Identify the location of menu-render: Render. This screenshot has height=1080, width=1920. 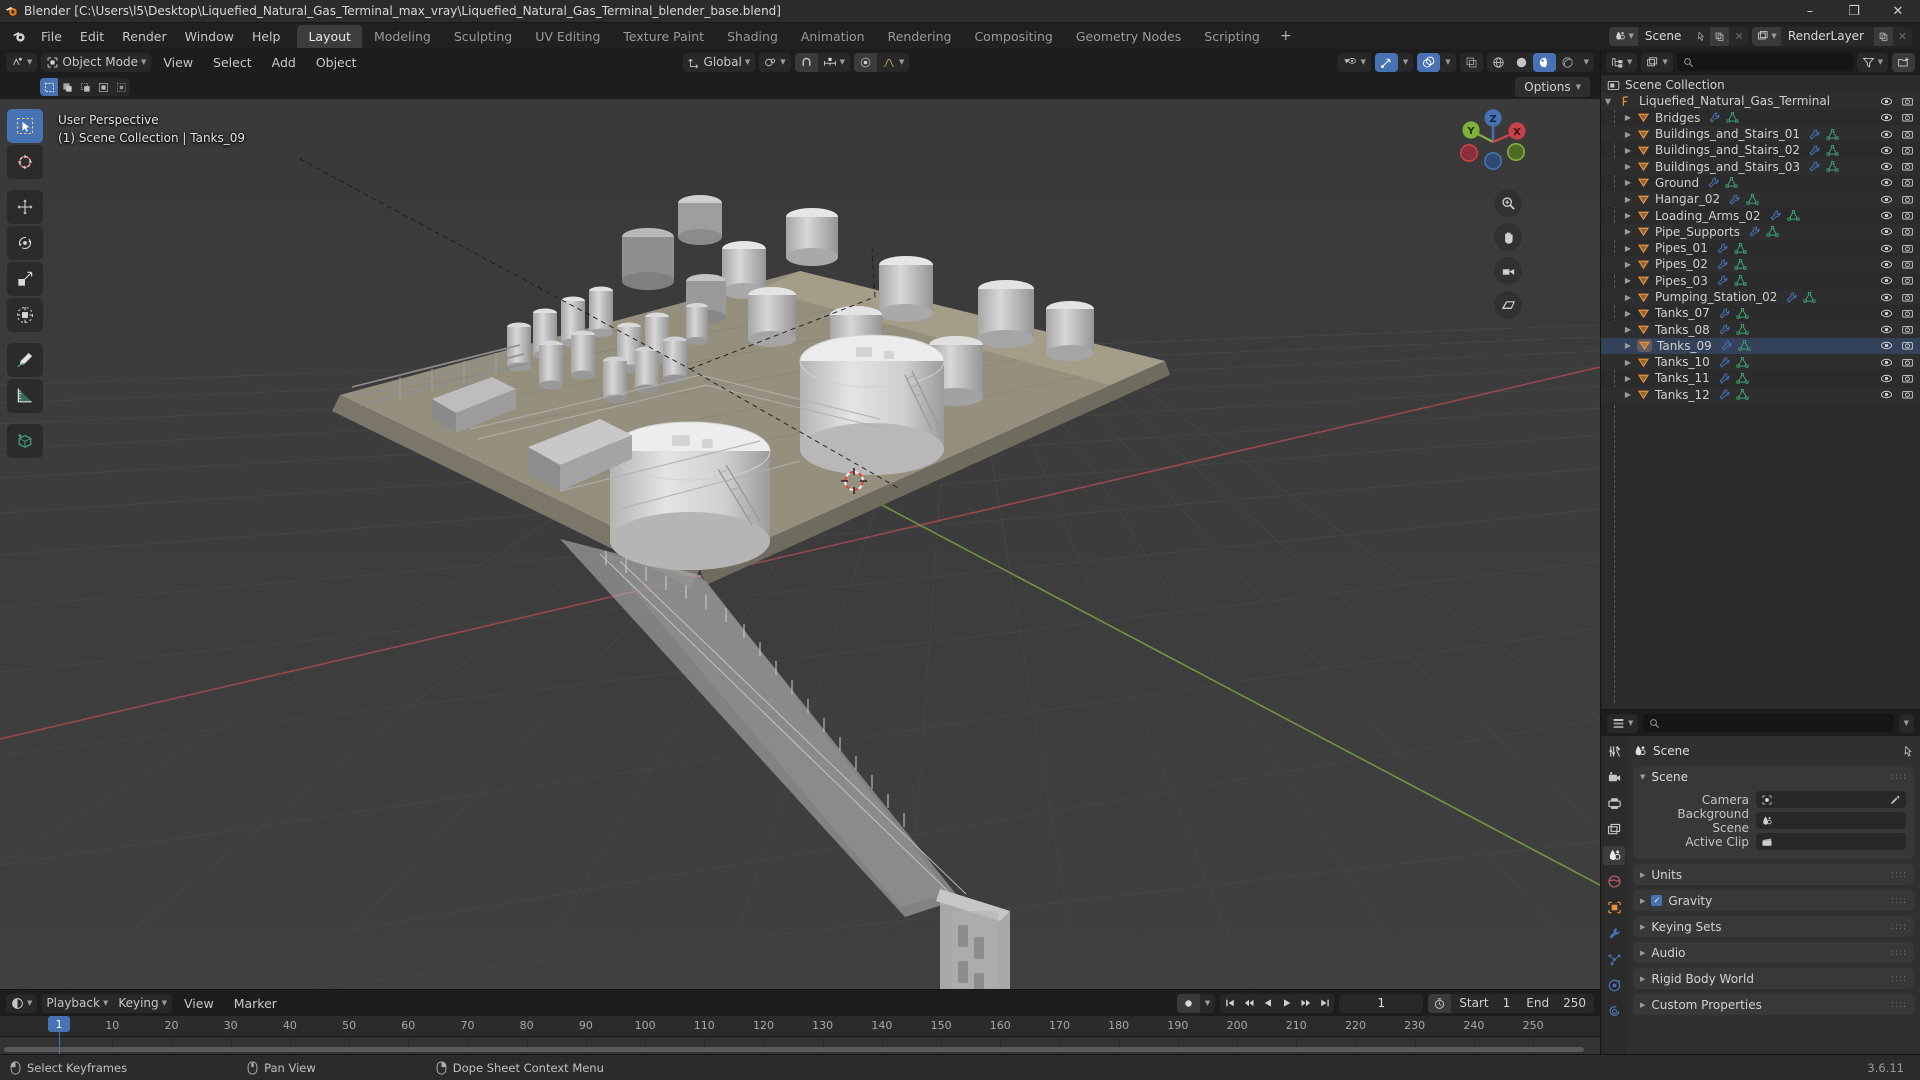
(144, 36).